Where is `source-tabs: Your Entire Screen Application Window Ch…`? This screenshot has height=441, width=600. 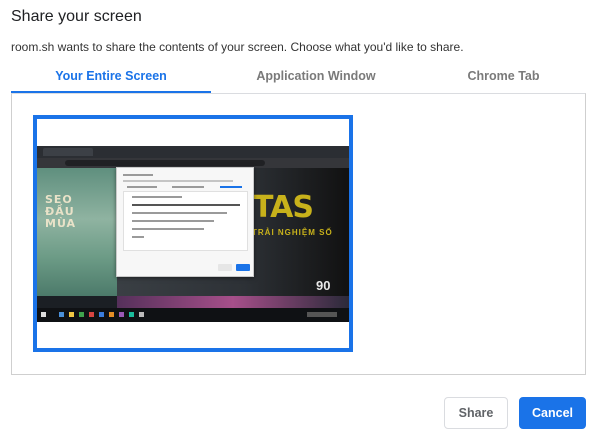 source-tabs: Your Entire Screen Application Window Ch… is located at coordinates (298, 79).